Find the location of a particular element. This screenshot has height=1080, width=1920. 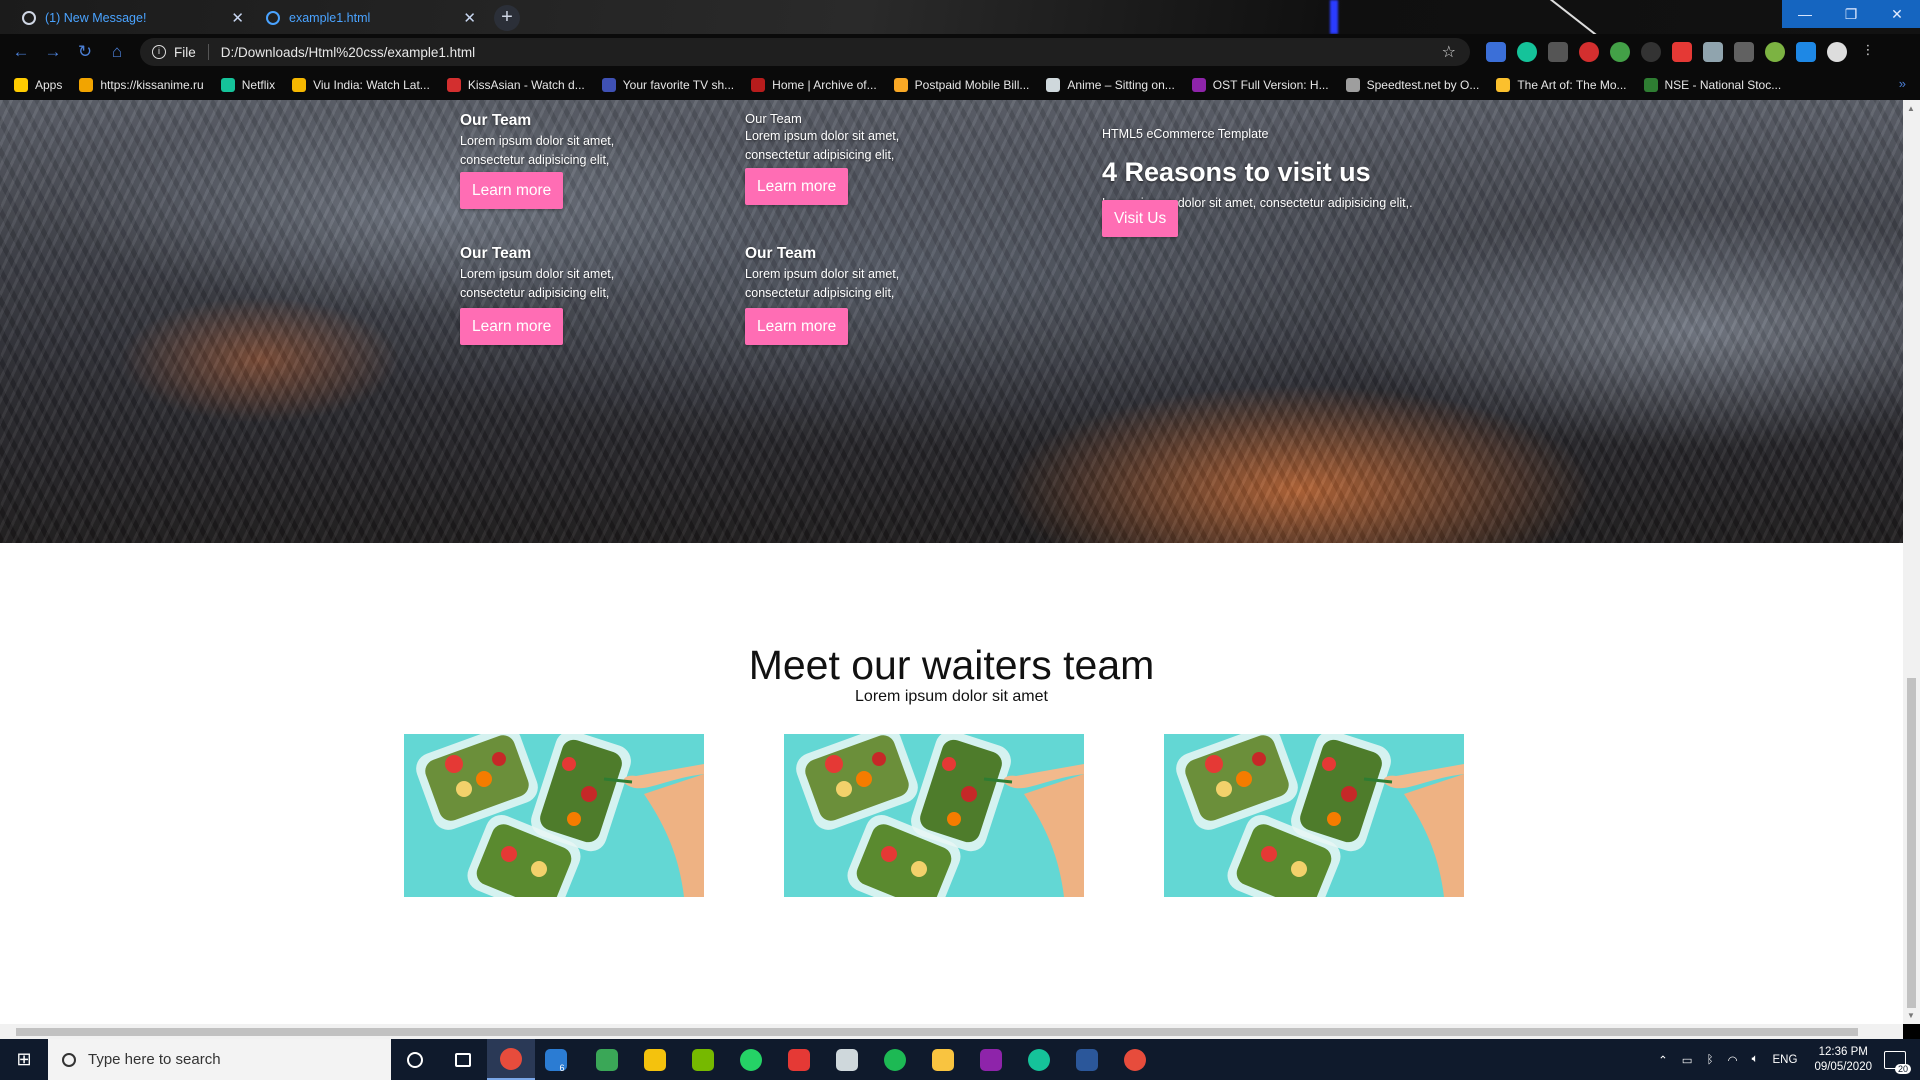

forward-button: → is located at coordinates (53, 52).